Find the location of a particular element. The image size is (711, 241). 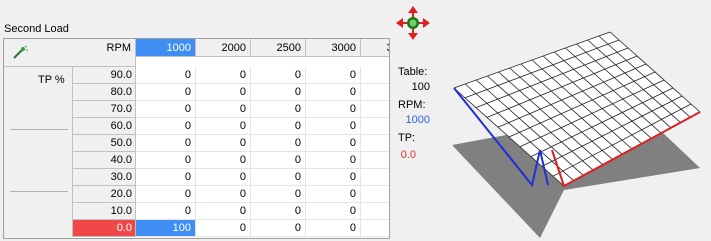

row-axis-panel: TP % is located at coordinates (38, 152).